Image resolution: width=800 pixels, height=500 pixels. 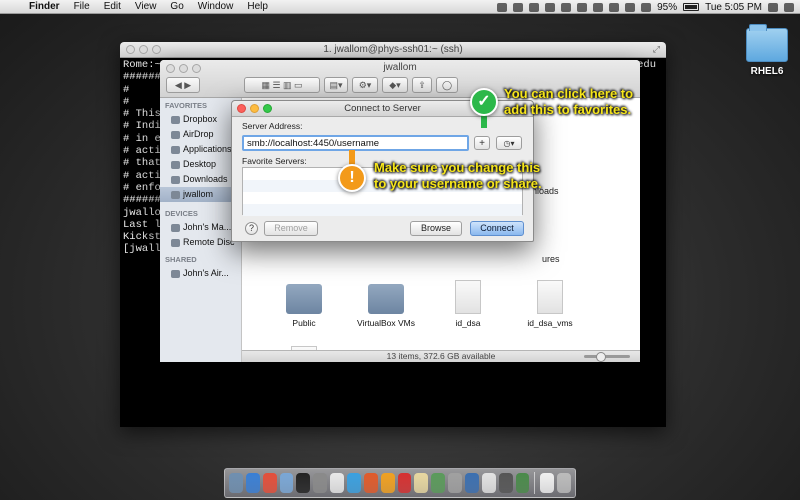 What do you see at coordinates (200, 134) in the screenshot?
I see `sidebar-item-airdrop: AirDrop` at bounding box center [200, 134].